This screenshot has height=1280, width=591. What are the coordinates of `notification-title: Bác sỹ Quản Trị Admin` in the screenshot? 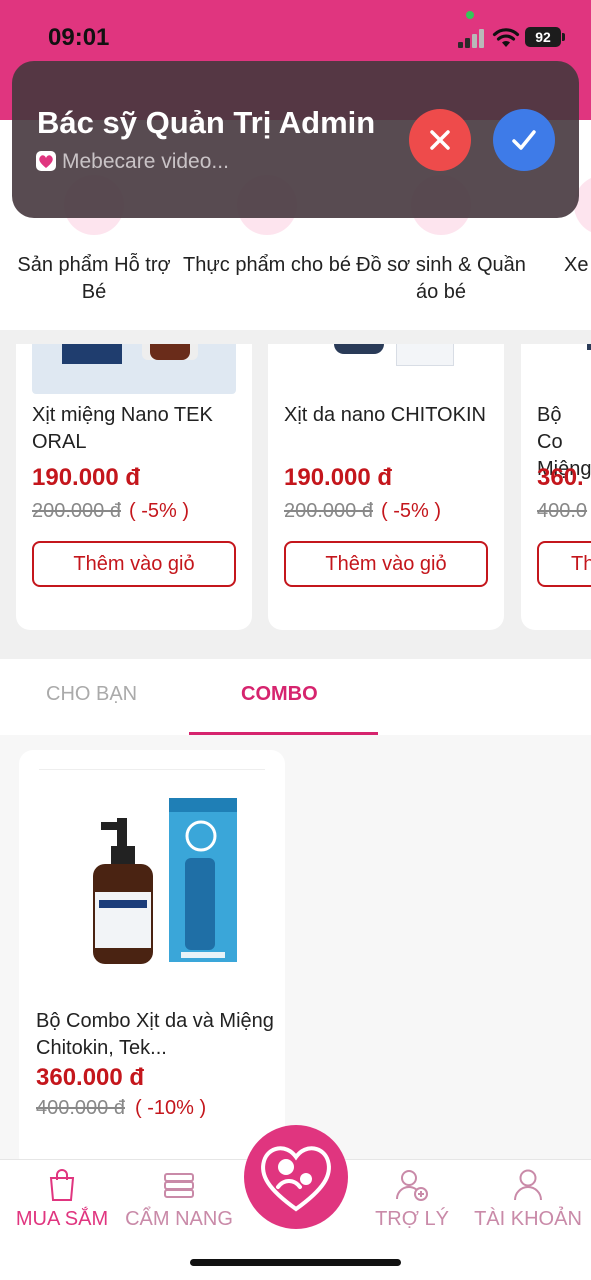 It's located at (206, 122).